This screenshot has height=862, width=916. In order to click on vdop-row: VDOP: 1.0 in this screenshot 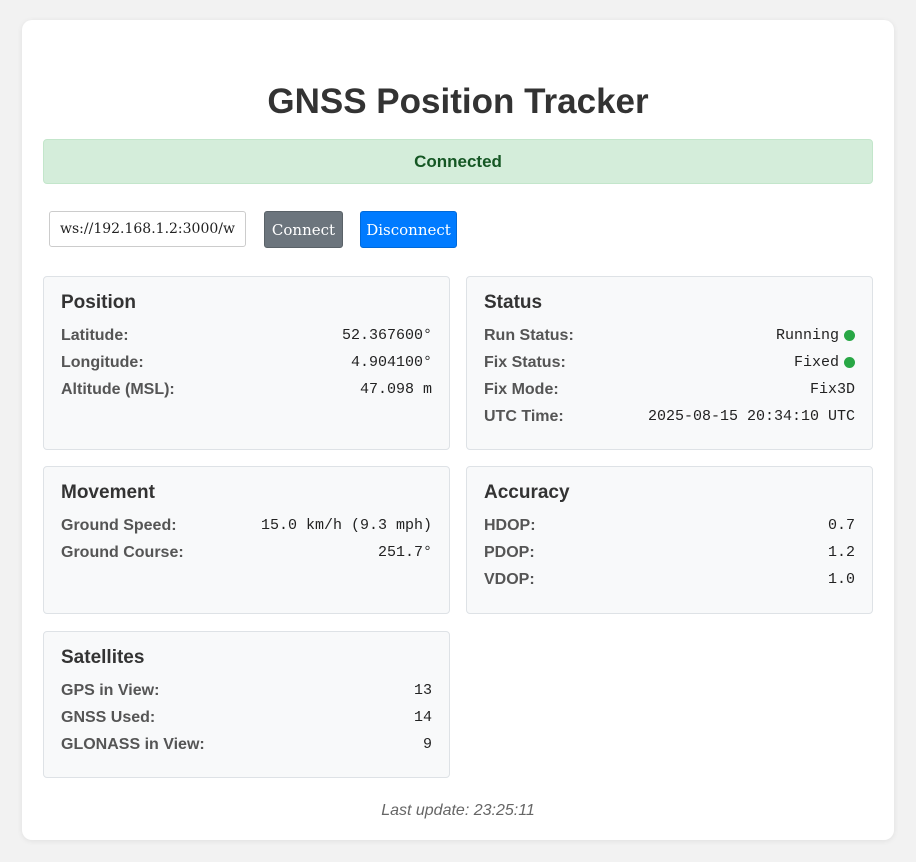, I will do `click(669, 579)`.